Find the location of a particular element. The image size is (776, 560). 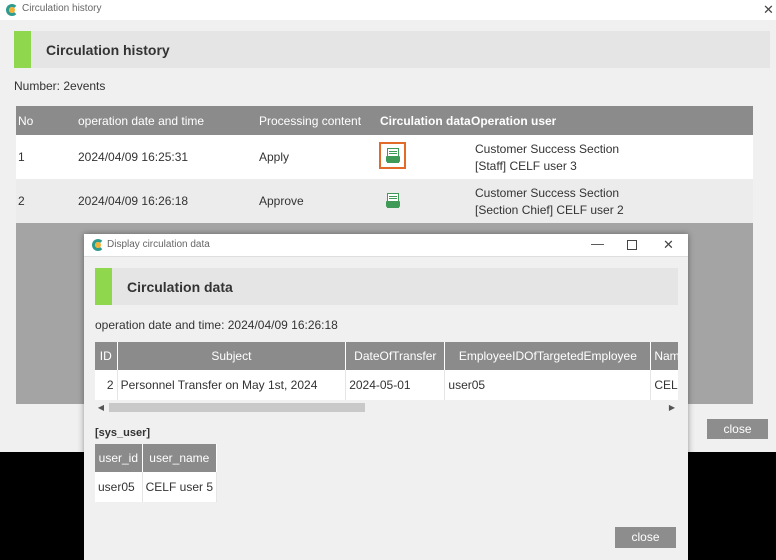

horizontal-scrollbar: ◀ ▶ is located at coordinates (386, 407).